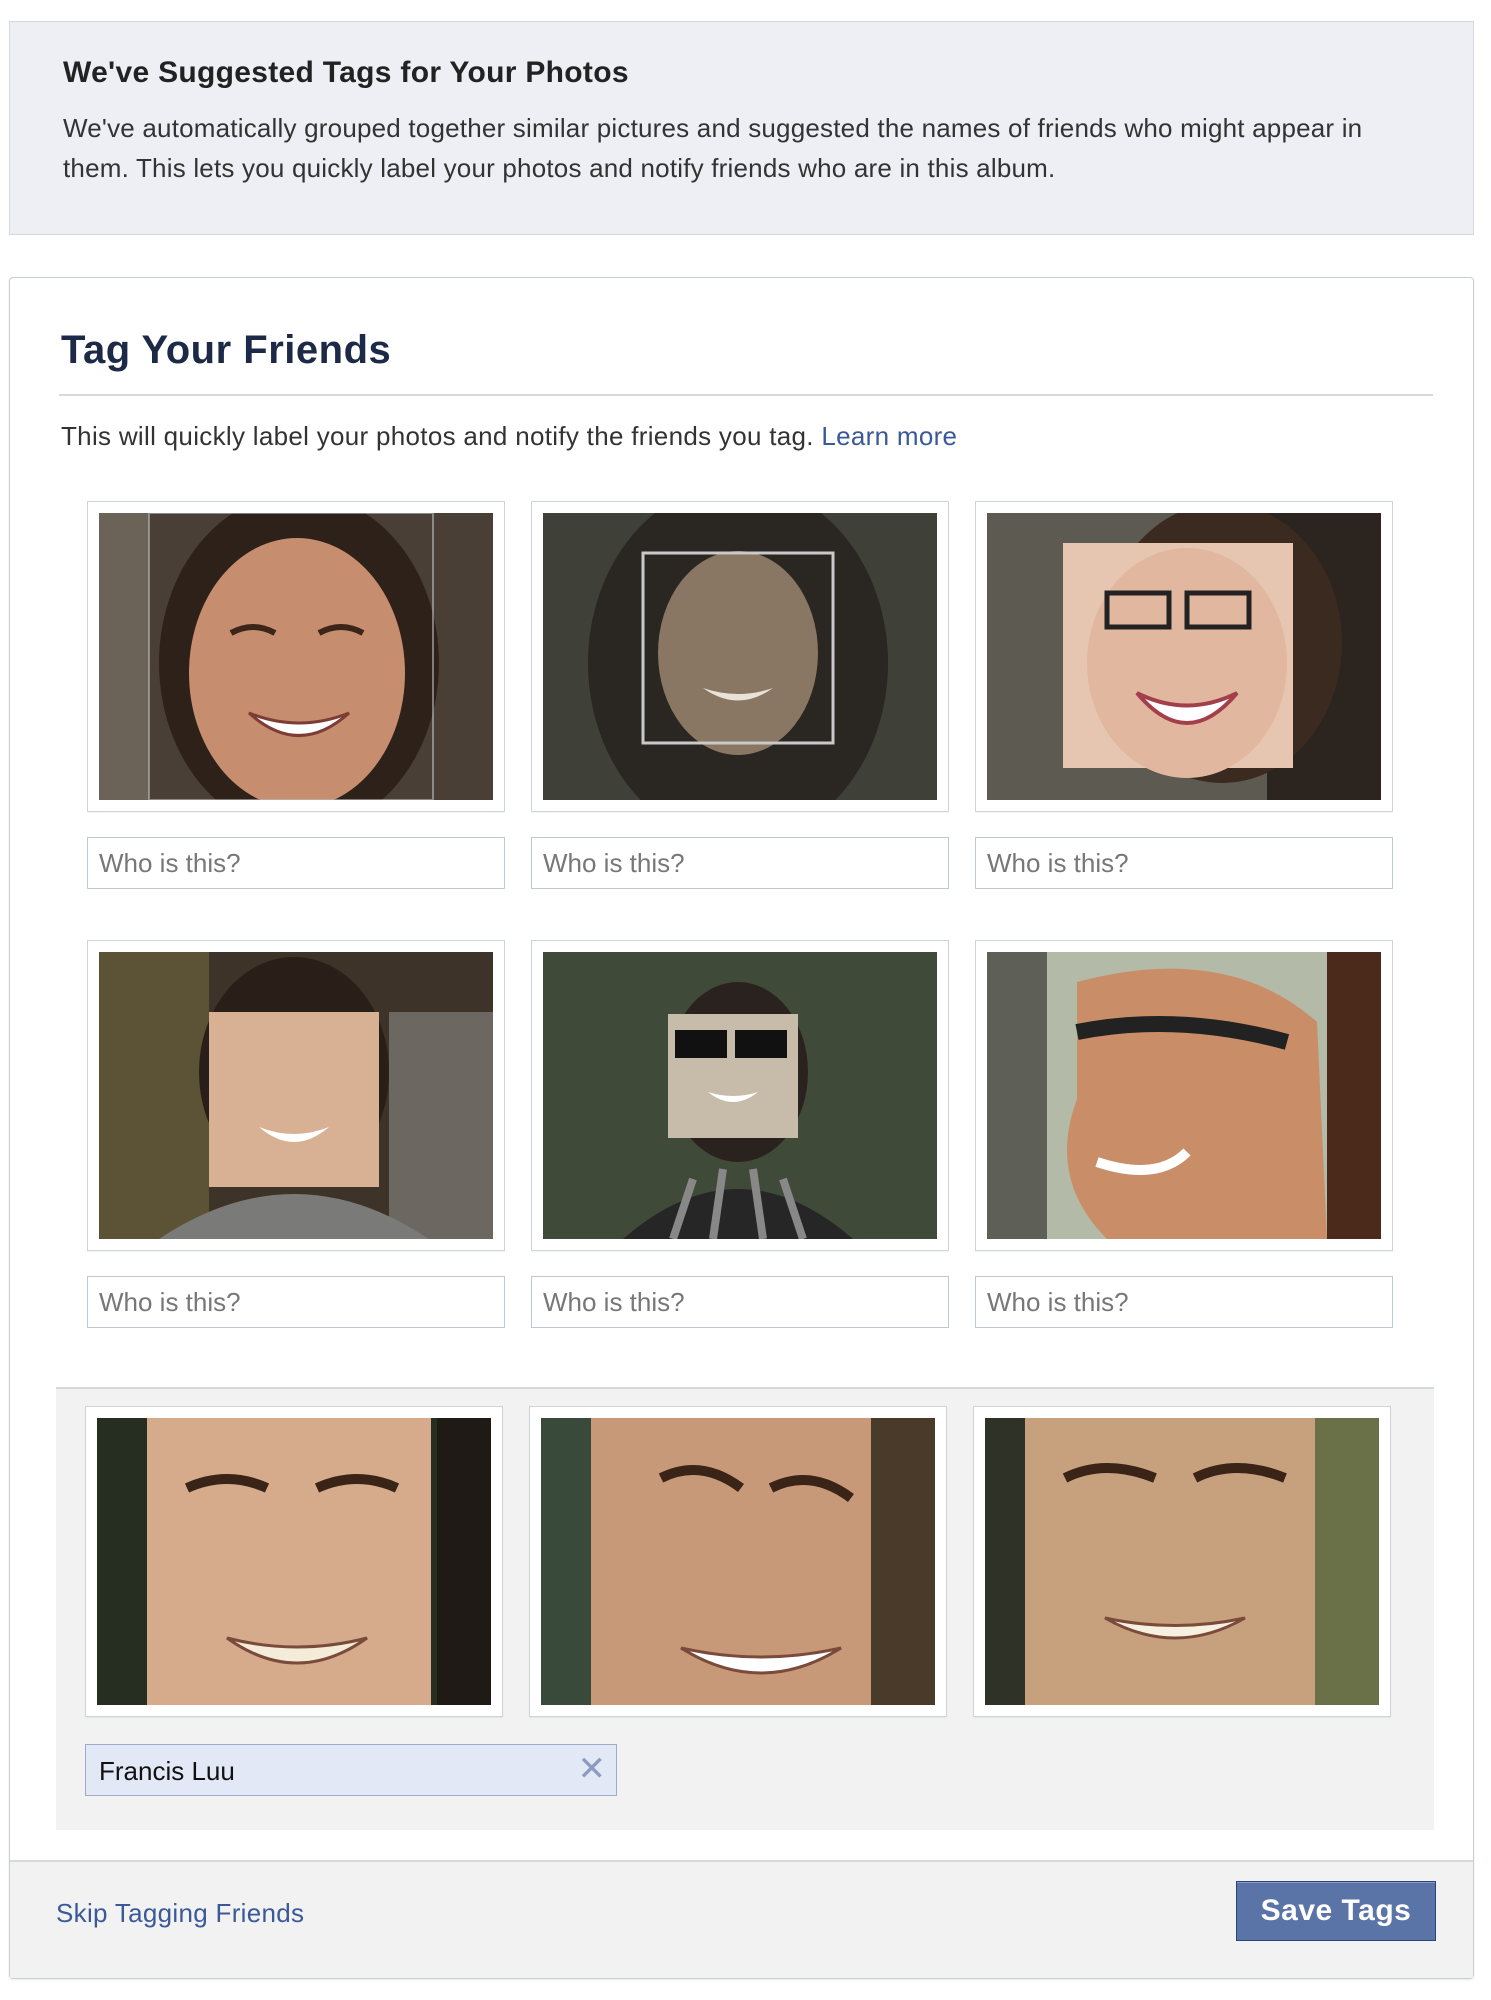 The image size is (1491, 2000). Describe the element at coordinates (592, 1769) in the screenshot. I see `close-icon: ✕` at that location.